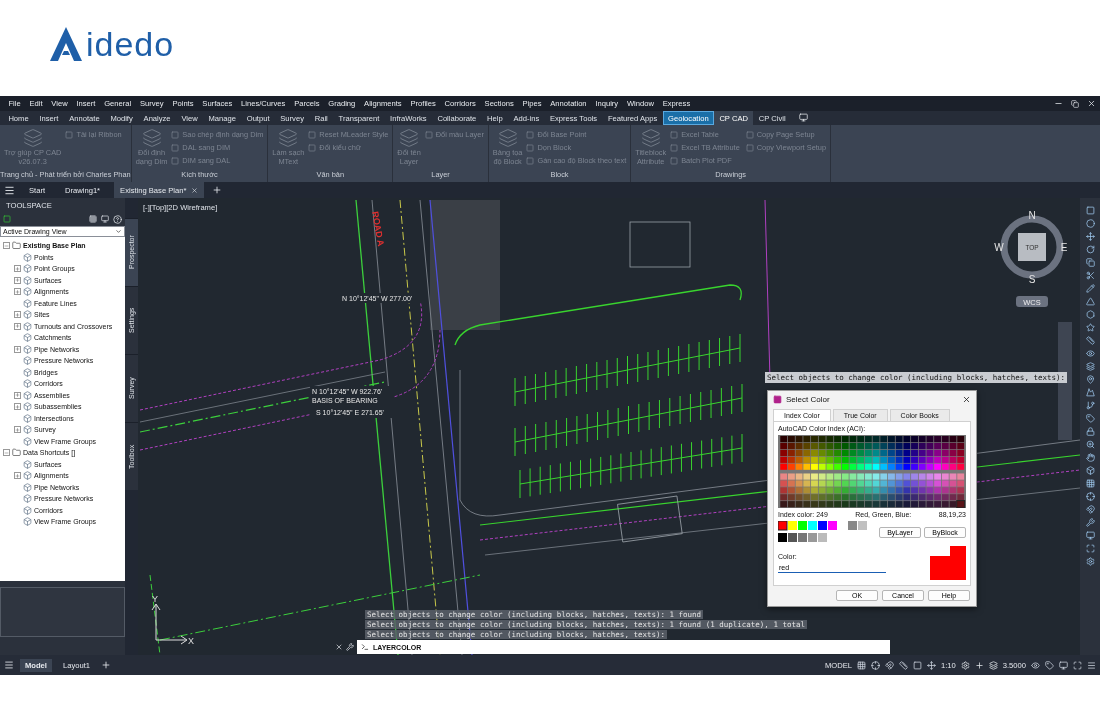  What do you see at coordinates (1090, 444) in the screenshot?
I see `zoom-icon` at bounding box center [1090, 444].